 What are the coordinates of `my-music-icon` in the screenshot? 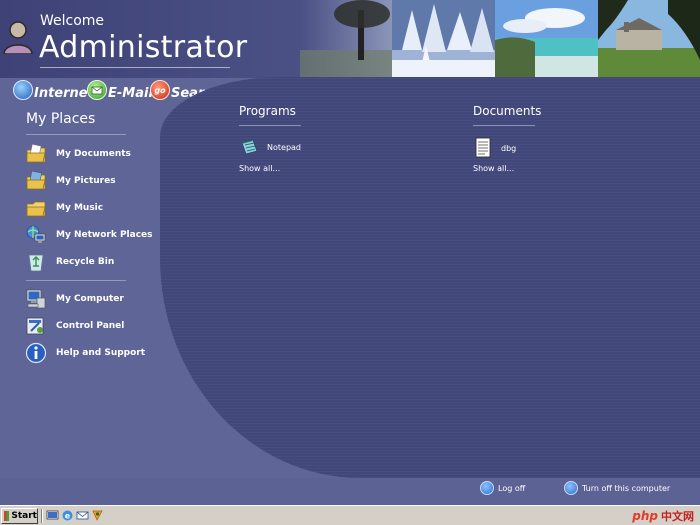 It's located at (36, 209).